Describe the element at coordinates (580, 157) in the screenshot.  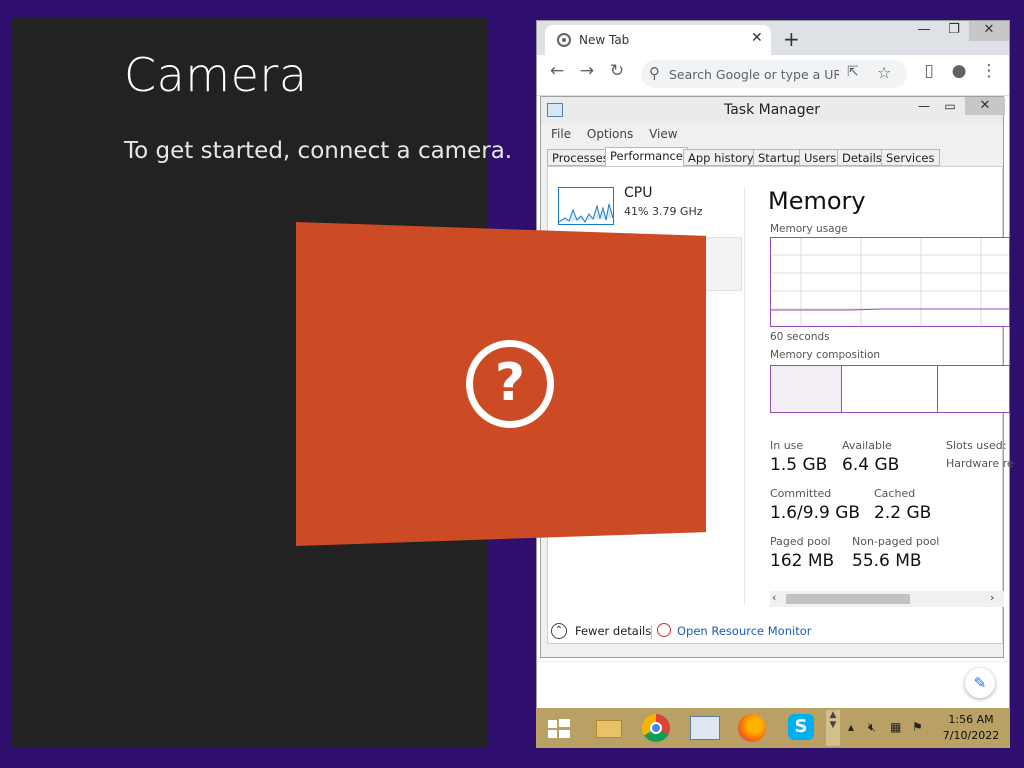
I see `tab-processes: Processes` at that location.